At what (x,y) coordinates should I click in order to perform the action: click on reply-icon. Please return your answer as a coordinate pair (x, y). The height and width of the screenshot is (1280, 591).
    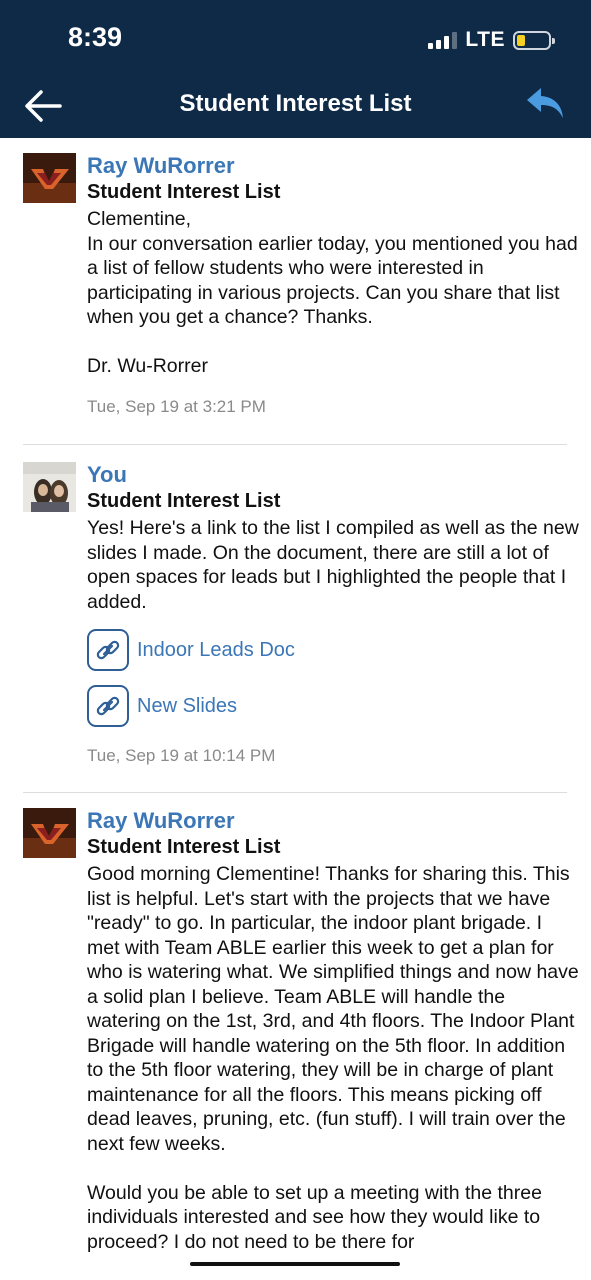
    Looking at the image, I should click on (546, 104).